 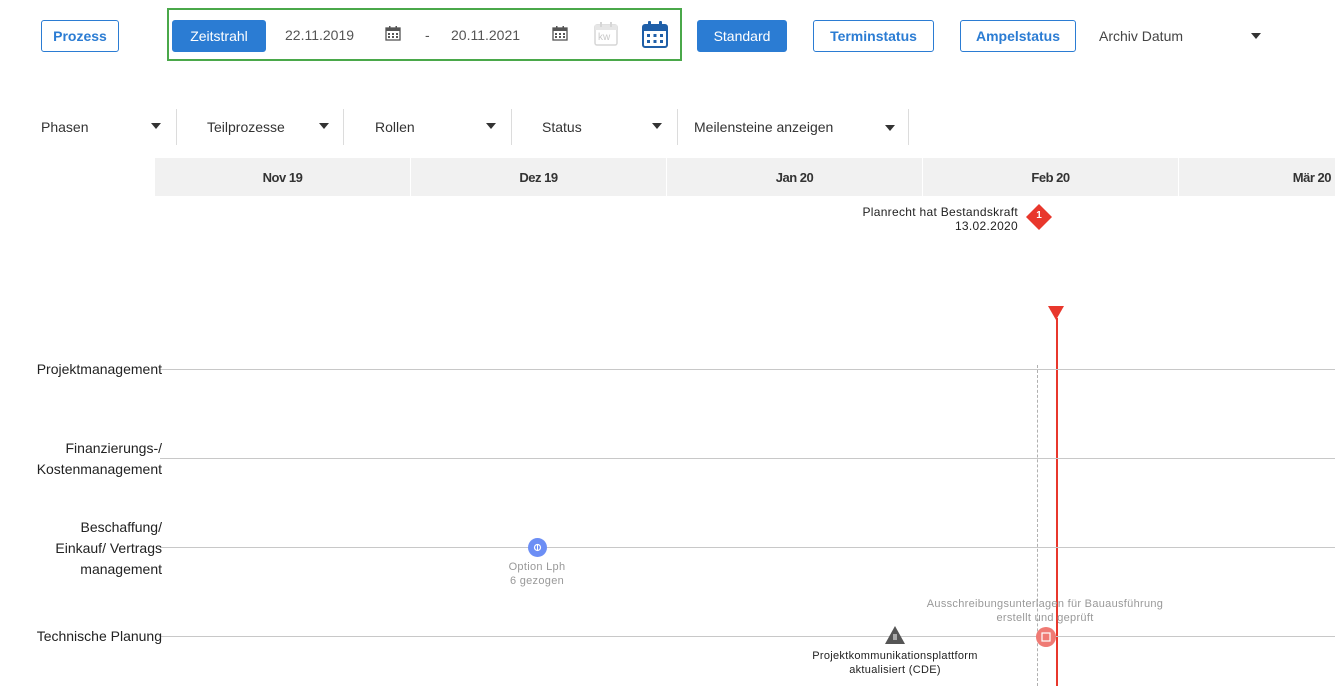 I want to click on month-calendar-icon, so click(x=655, y=35).